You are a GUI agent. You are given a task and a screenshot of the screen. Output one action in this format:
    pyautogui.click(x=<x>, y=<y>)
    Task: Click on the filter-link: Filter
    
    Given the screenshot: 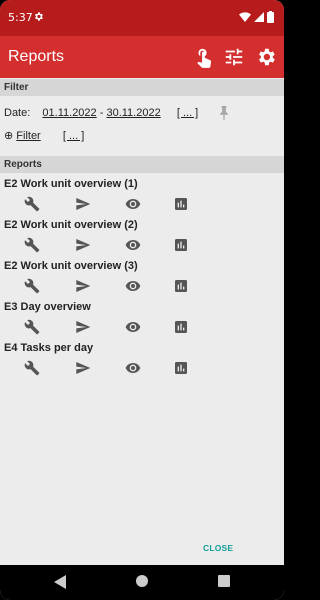 What is the action you would take?
    pyautogui.click(x=28, y=136)
    